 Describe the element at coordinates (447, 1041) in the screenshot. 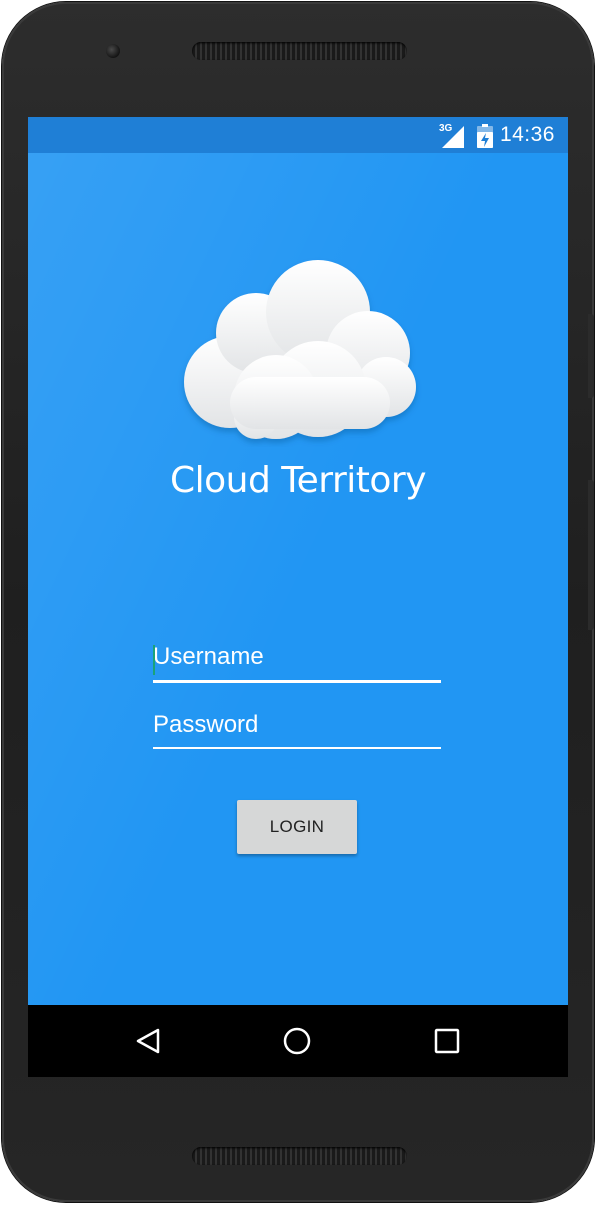

I see `recents-icon` at that location.